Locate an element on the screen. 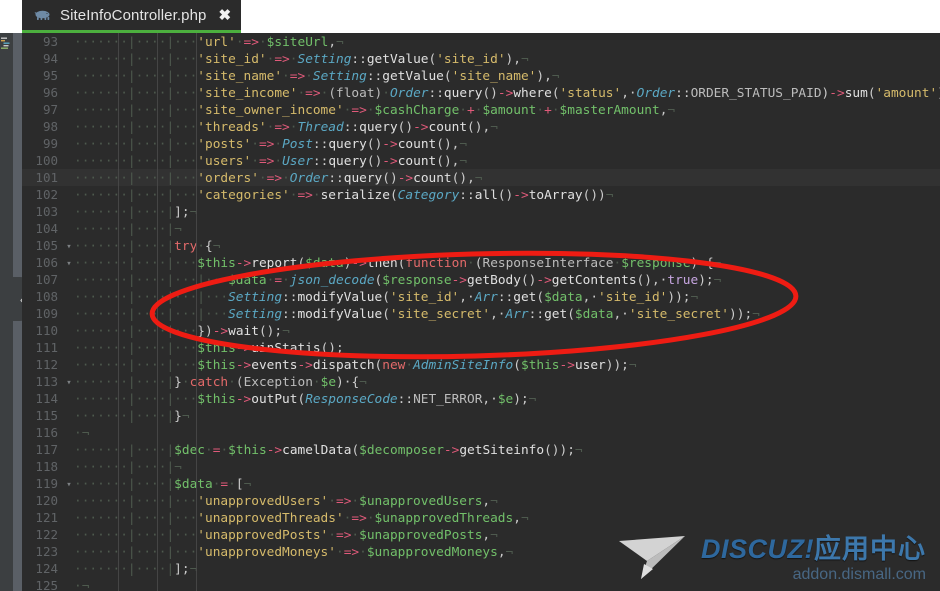 This screenshot has height=591, width=940. line-number: 120 is located at coordinates (46, 500).